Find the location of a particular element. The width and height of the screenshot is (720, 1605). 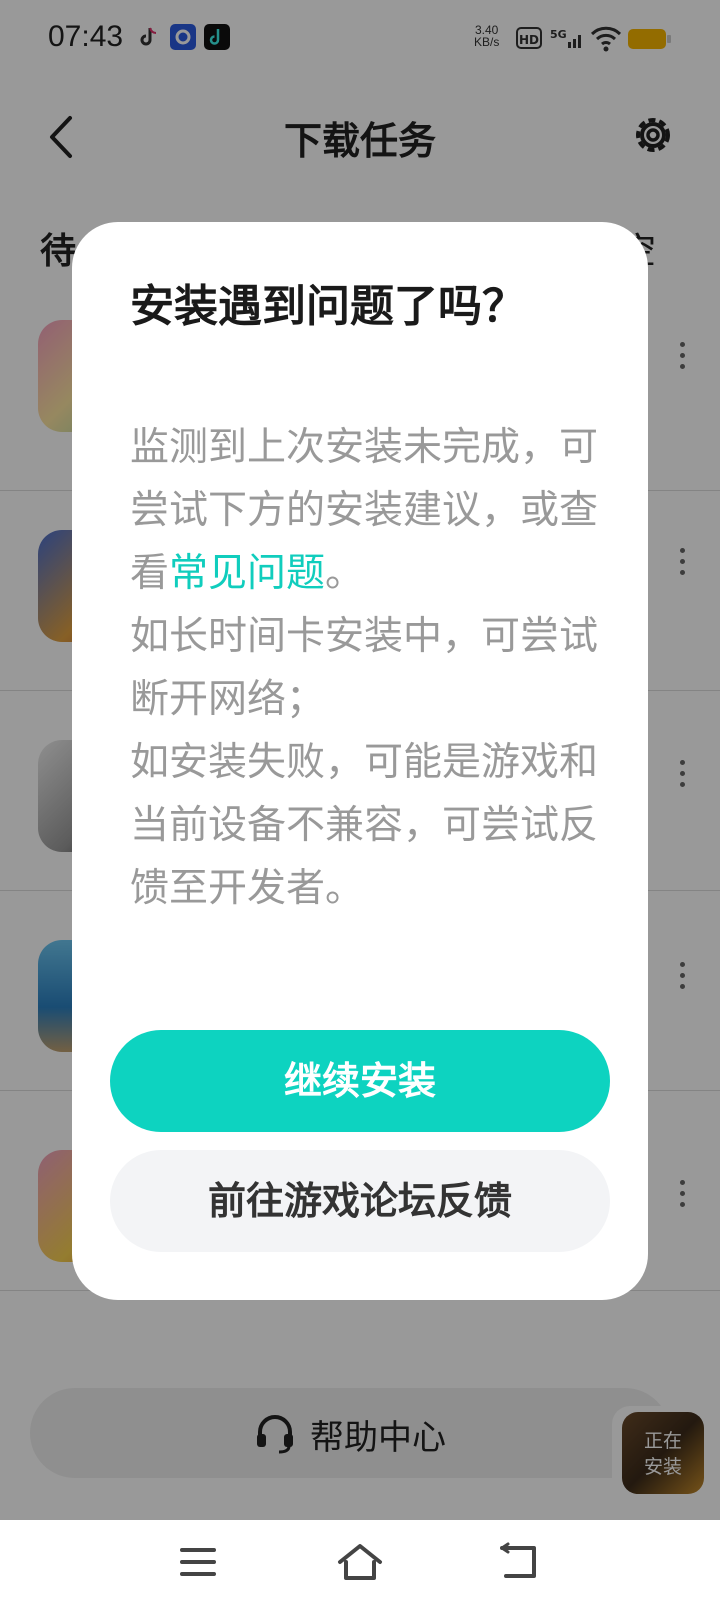

continue-install-button: 继续安装 is located at coordinates (360, 1081).